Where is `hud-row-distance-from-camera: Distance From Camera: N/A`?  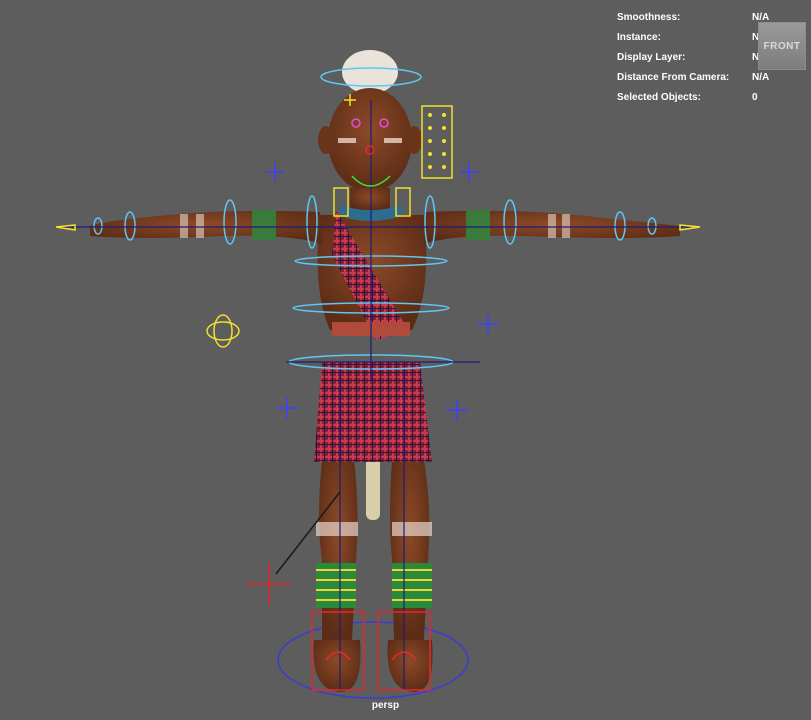
hud-row-distance-from-camera: Distance From Camera: N/A is located at coordinates (693, 77).